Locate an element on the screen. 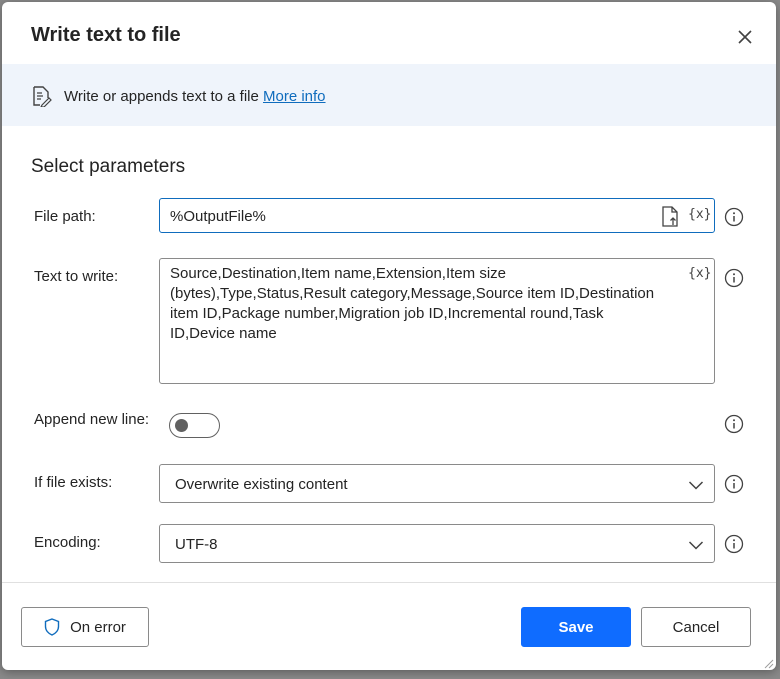 The width and height of the screenshot is (780, 679). close-icon is located at coordinates (745, 37).